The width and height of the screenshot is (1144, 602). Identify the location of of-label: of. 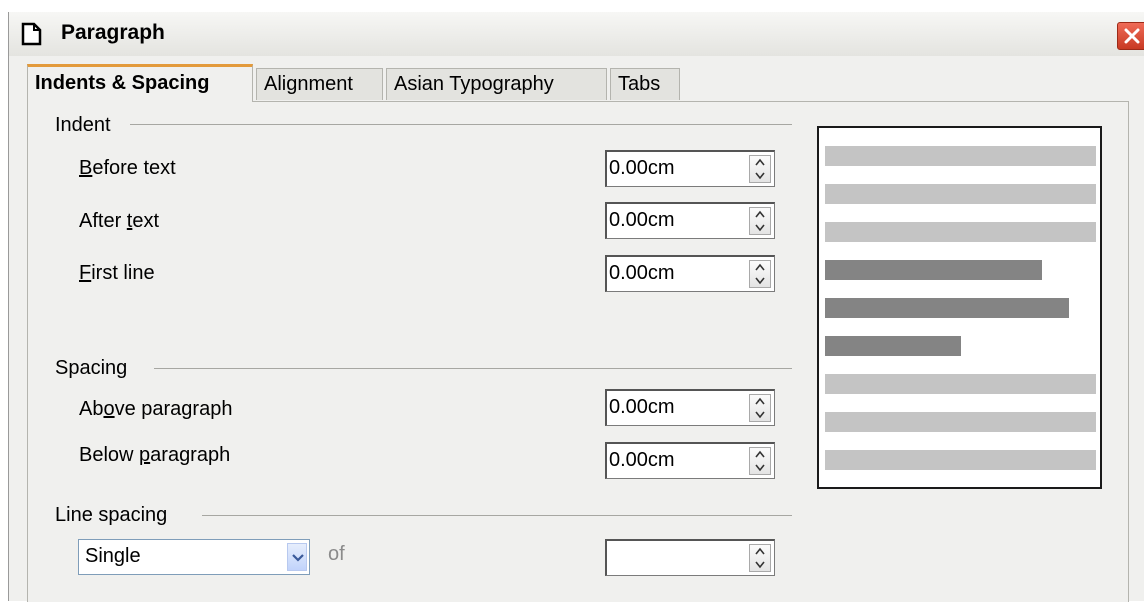
(336, 554).